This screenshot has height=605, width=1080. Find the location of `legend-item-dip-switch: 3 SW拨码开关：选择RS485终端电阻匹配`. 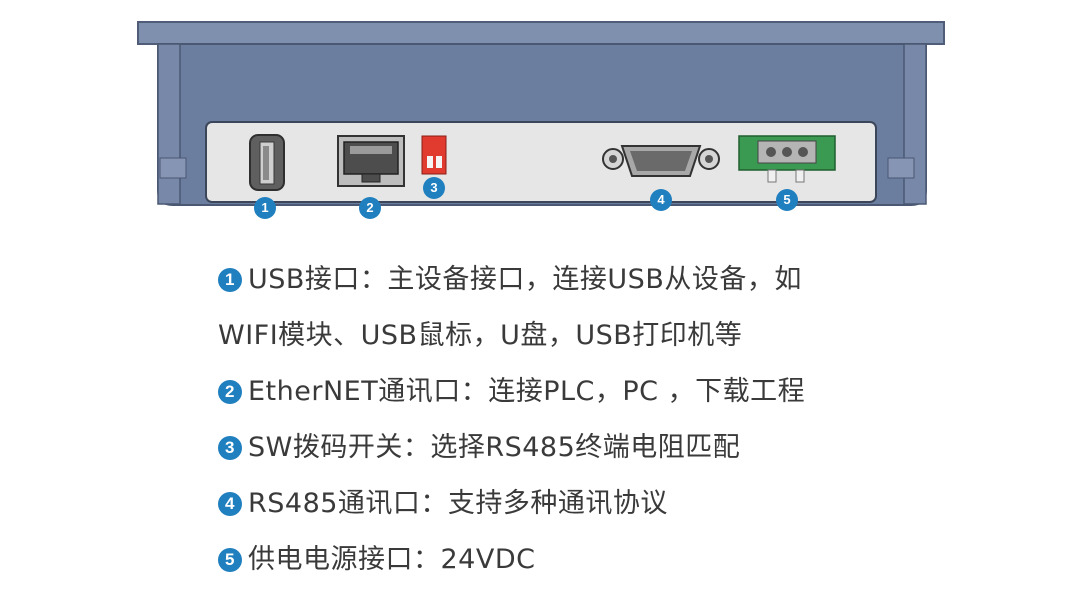

legend-item-dip-switch: 3 SW拨码开关：选择RS485终端电阻匹配 is located at coordinates (568, 452).